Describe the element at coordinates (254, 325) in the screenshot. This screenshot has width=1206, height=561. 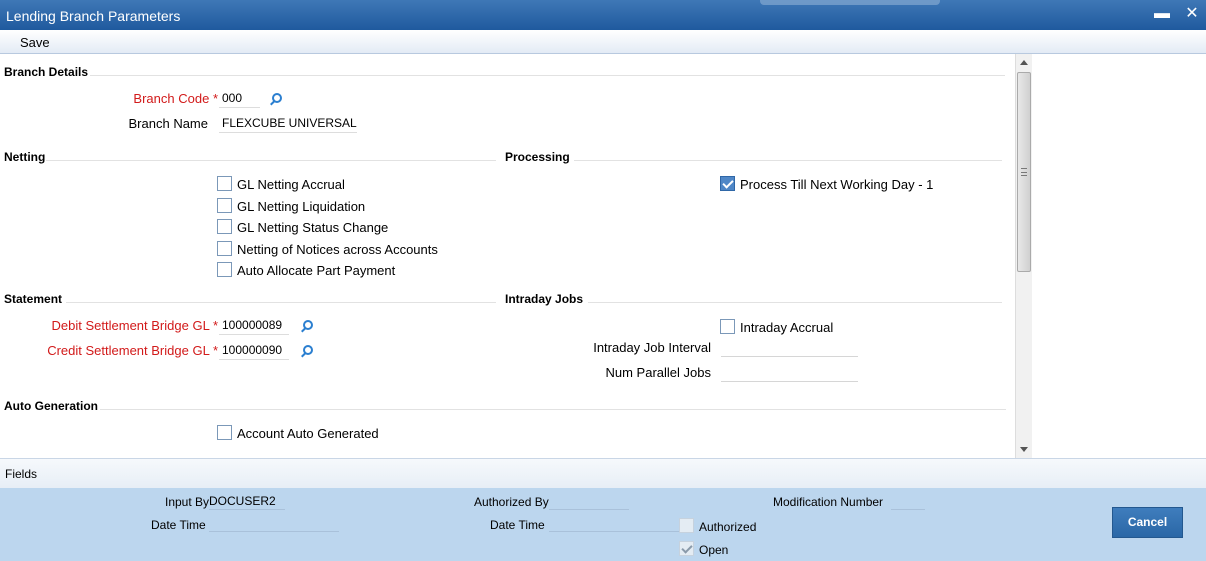
I see `debit-settlement-bridge-gl-field: 100000089` at that location.